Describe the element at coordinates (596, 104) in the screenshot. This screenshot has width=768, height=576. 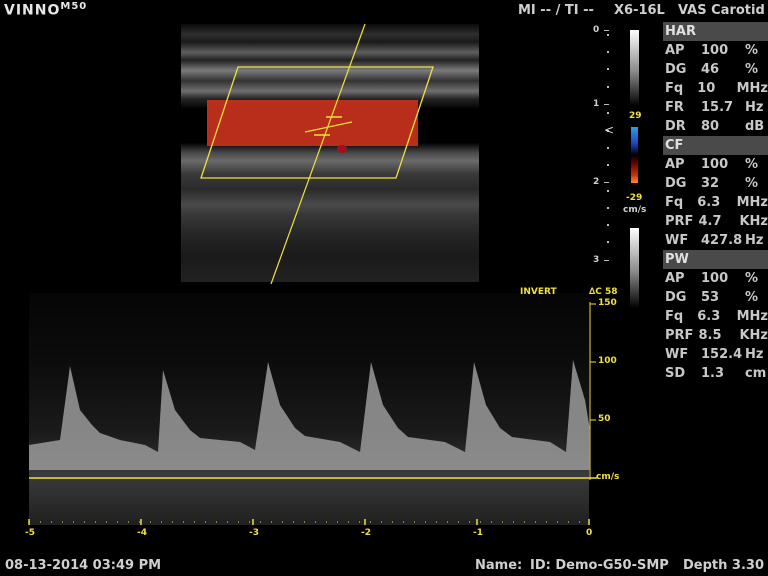
I see `depth-label-1: 1` at that location.